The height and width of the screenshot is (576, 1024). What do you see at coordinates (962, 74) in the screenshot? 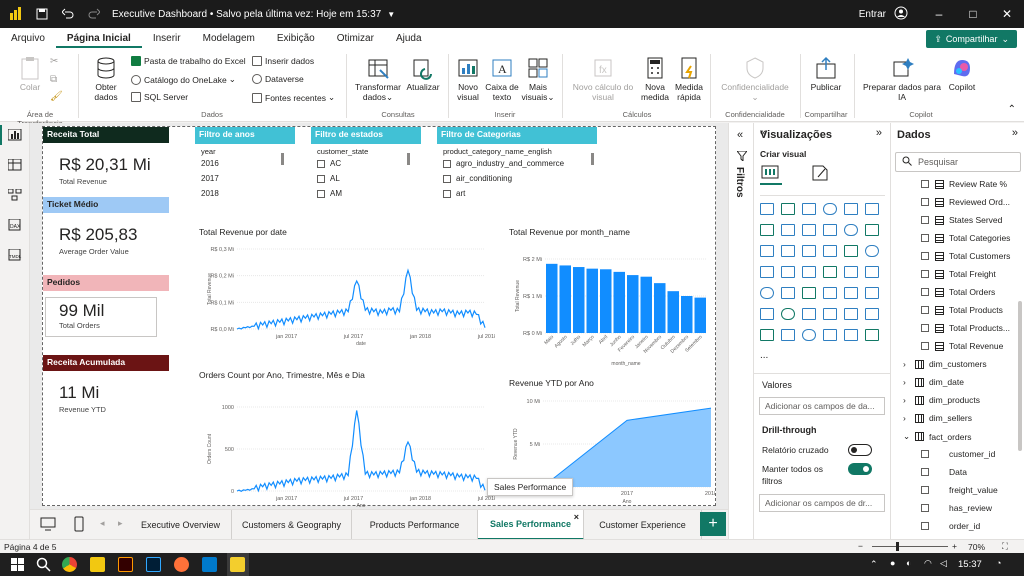
I see `copilot-button: Copilot` at bounding box center [962, 74].